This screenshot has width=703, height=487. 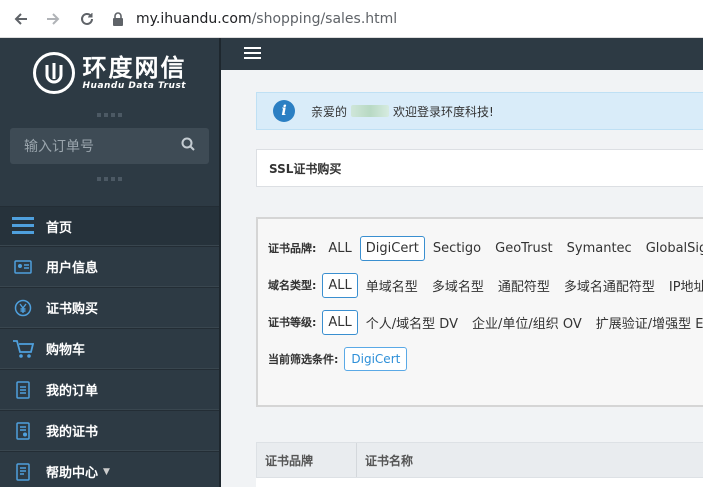 I want to click on hamburger-icon, so click(x=252, y=53).